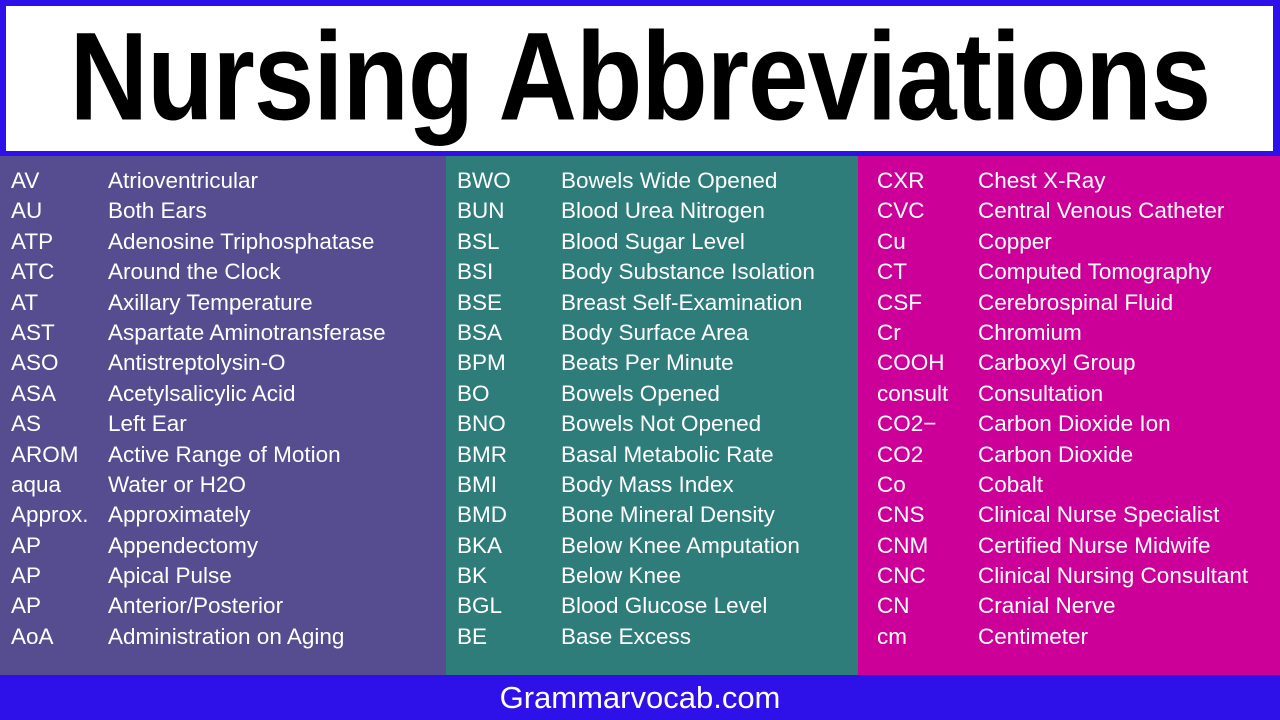  I want to click on abbreviation-definition: Blood Urea Nitrogen, so click(663, 211).